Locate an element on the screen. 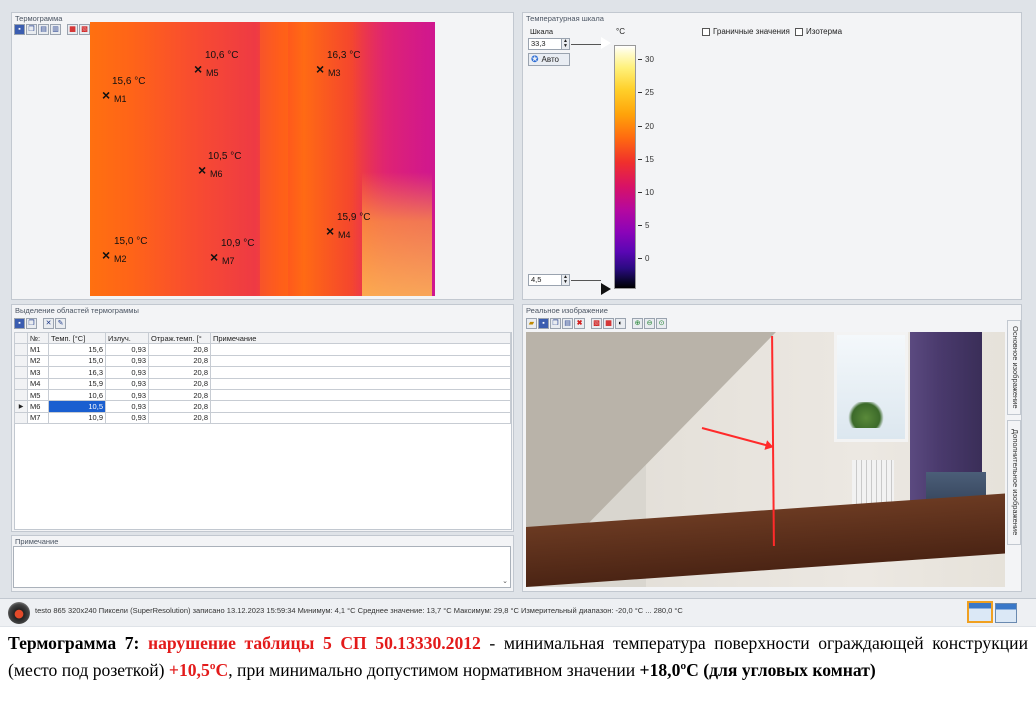  max-slider-handle is located at coordinates (606, 43).